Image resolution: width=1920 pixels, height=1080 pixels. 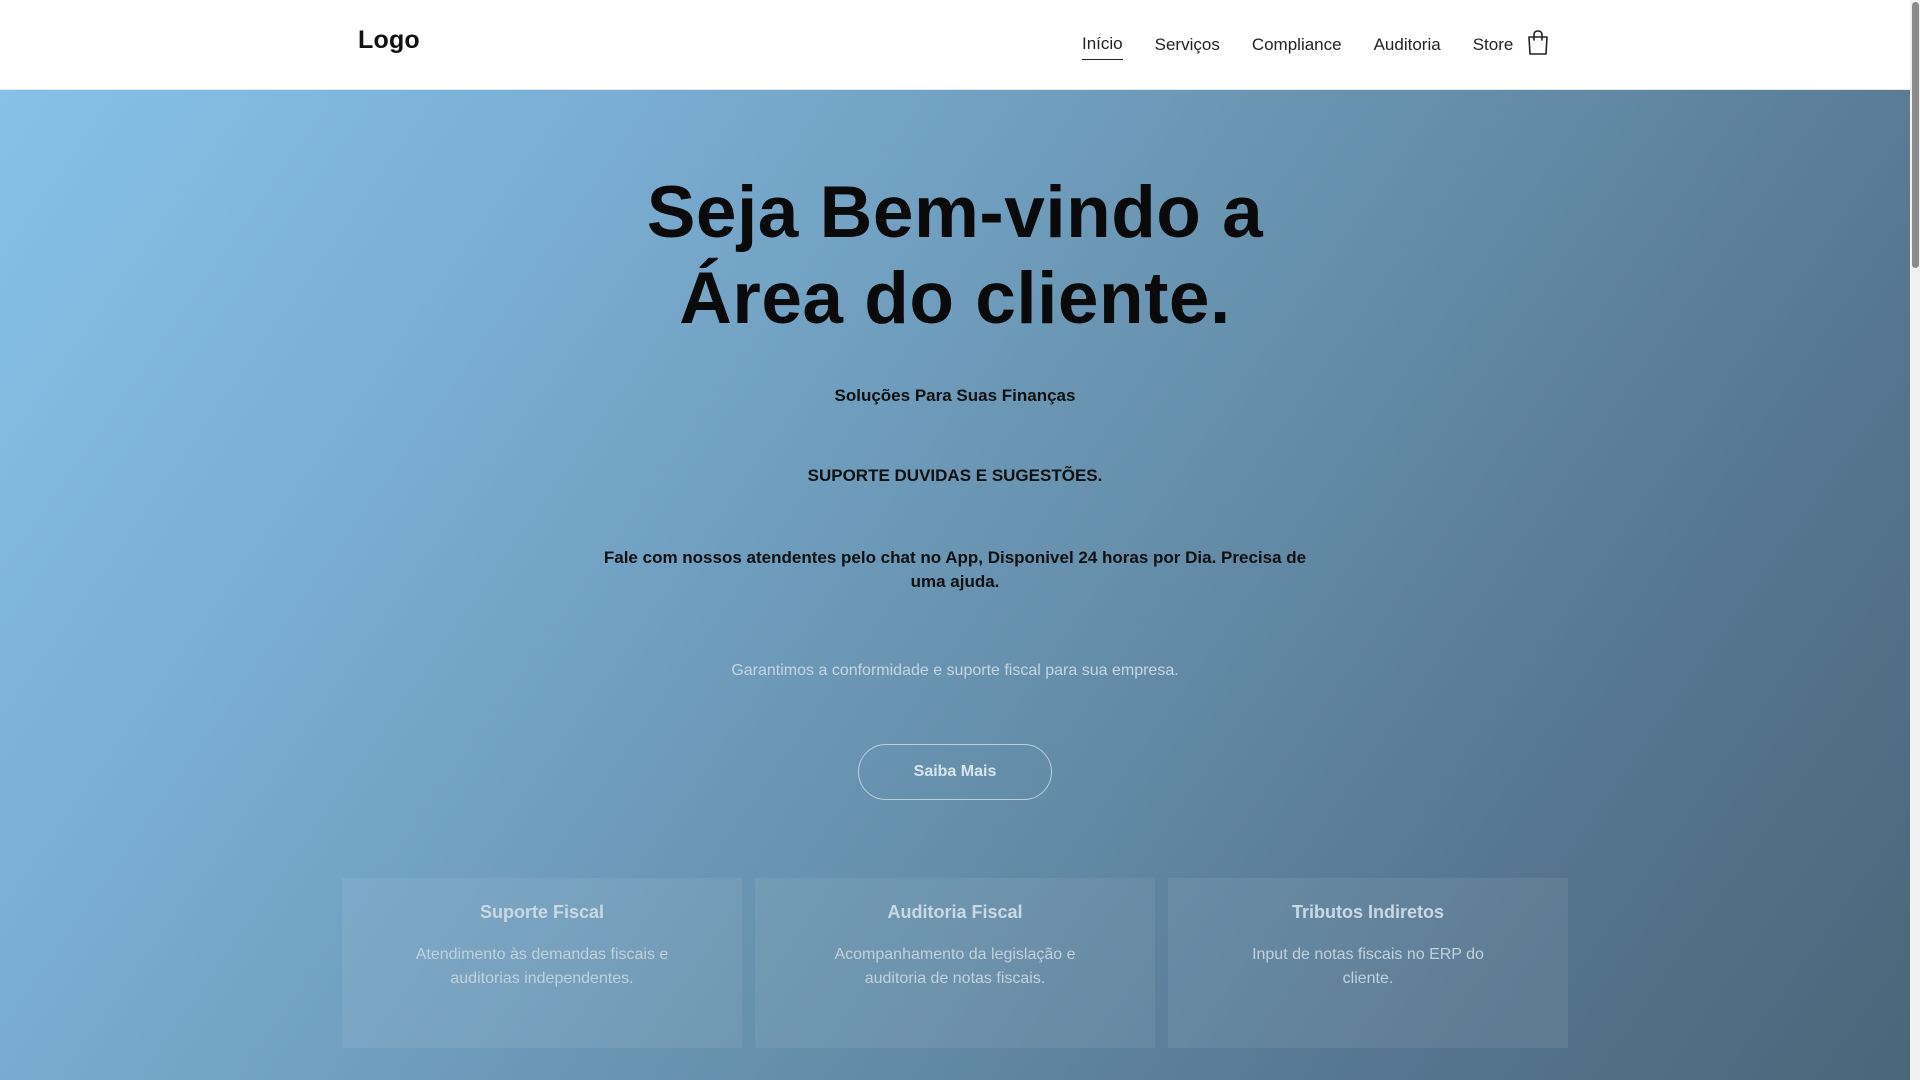 What do you see at coordinates (389, 40) in the screenshot?
I see `logo: Logo` at bounding box center [389, 40].